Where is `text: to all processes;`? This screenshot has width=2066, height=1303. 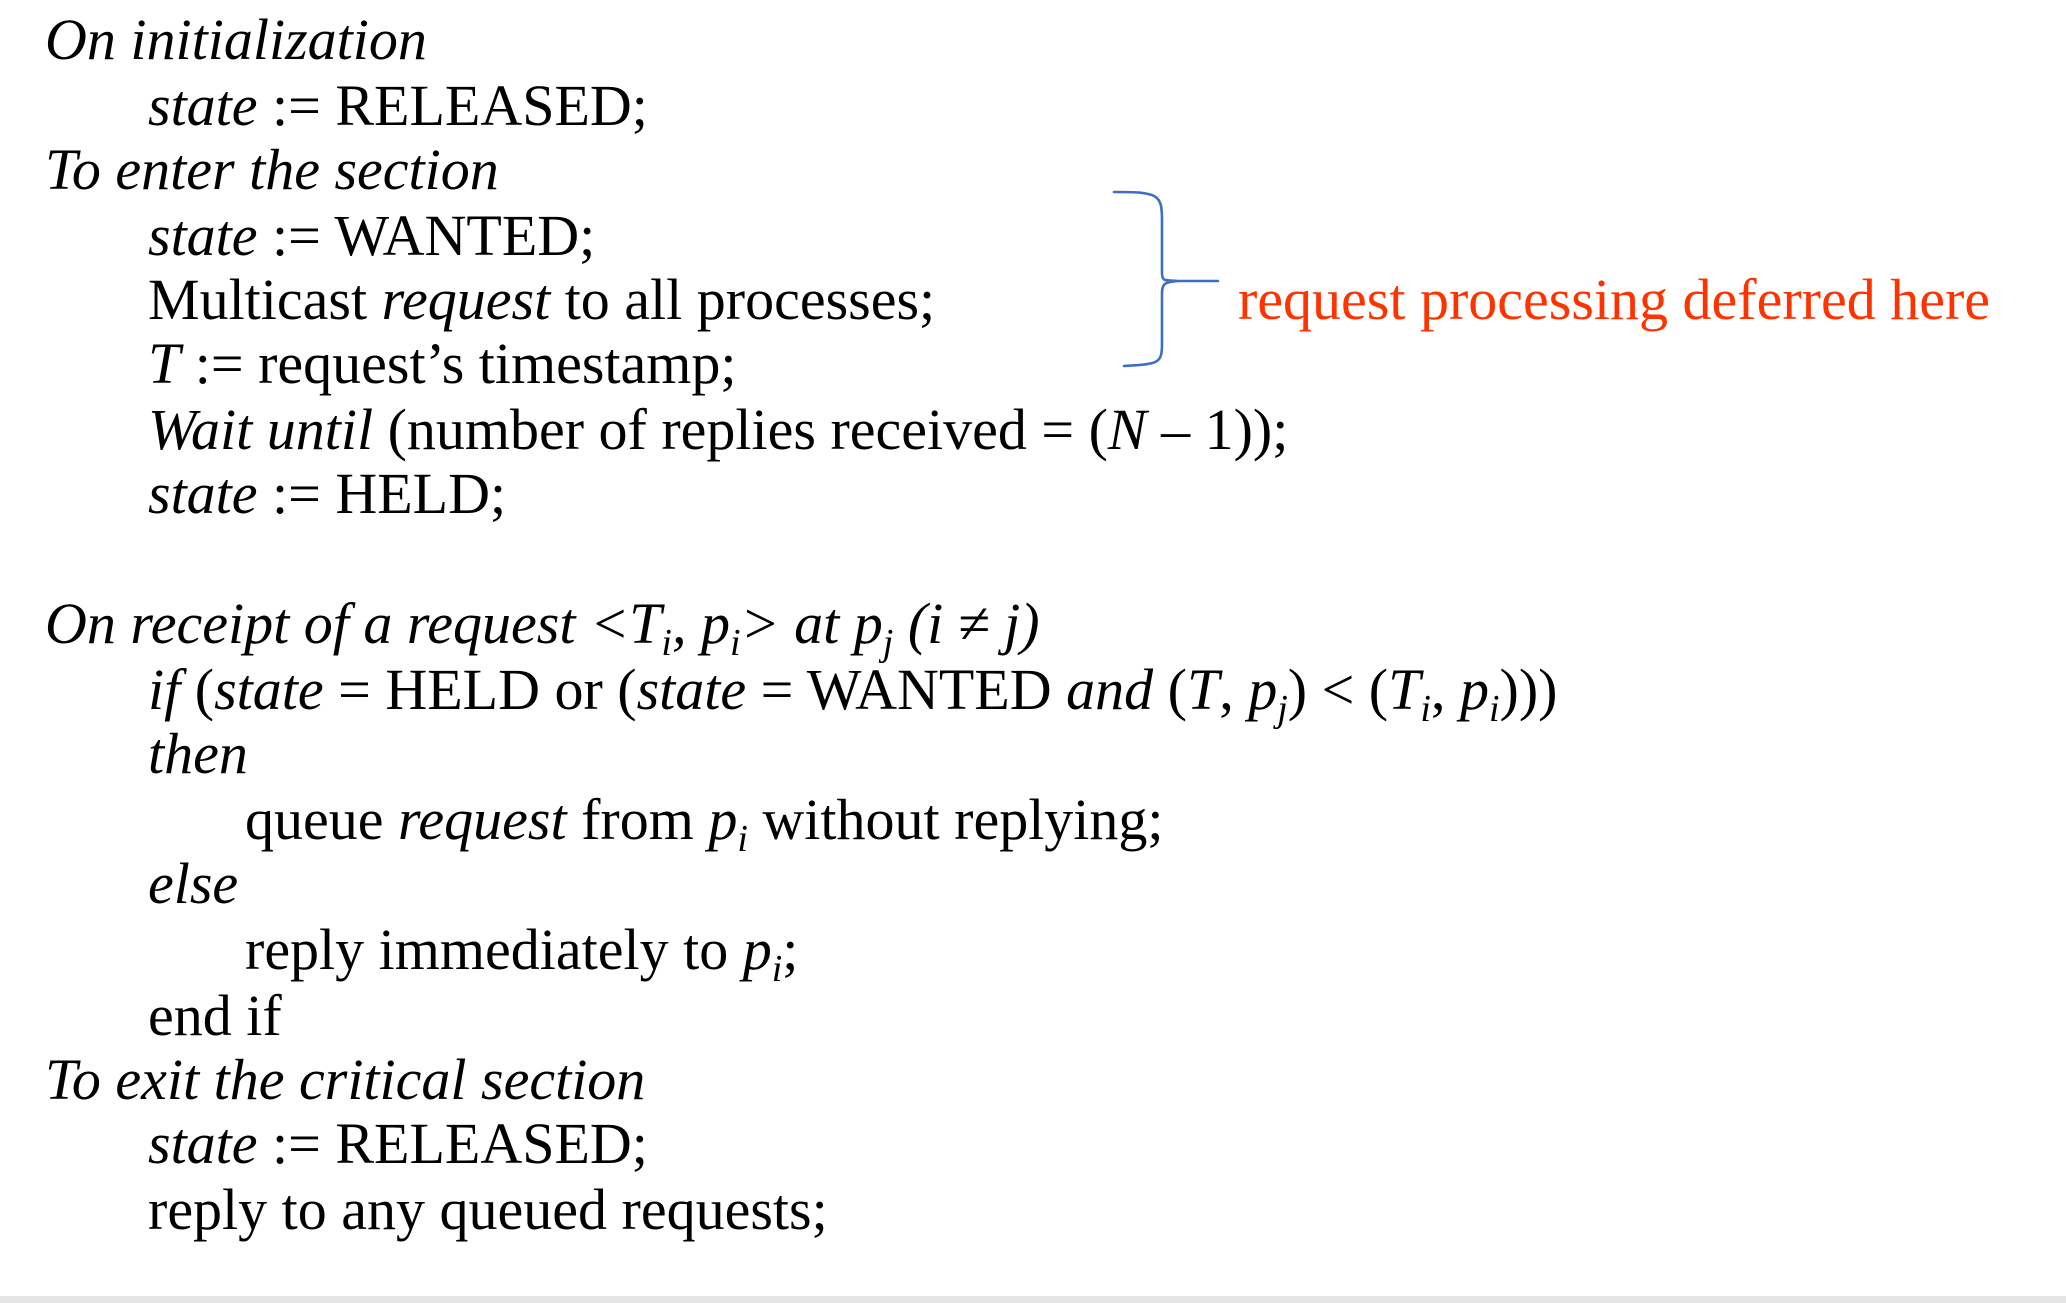 text: to all processes; is located at coordinates (743, 299).